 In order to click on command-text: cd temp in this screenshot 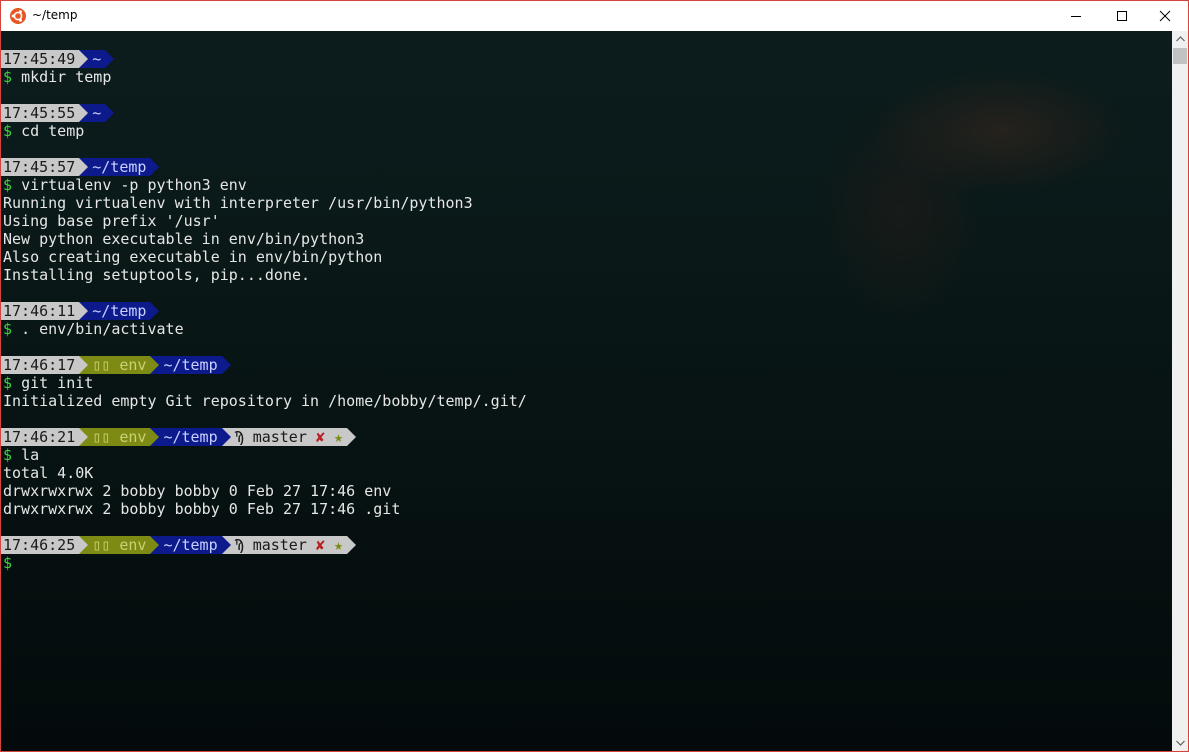, I will do `click(53, 131)`.